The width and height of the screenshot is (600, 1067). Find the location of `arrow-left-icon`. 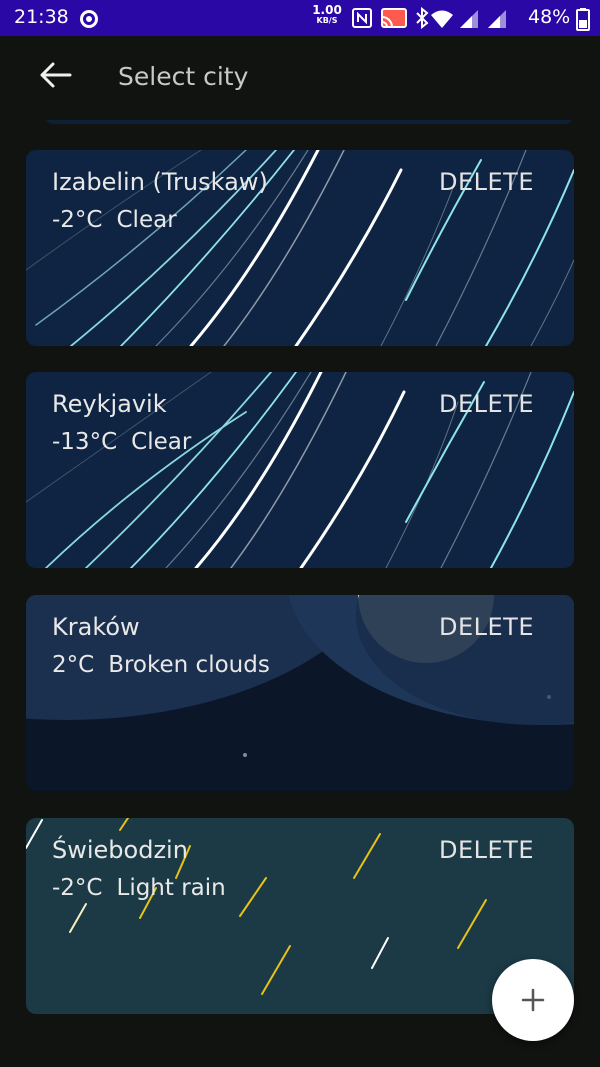

arrow-left-icon is located at coordinates (56, 75).